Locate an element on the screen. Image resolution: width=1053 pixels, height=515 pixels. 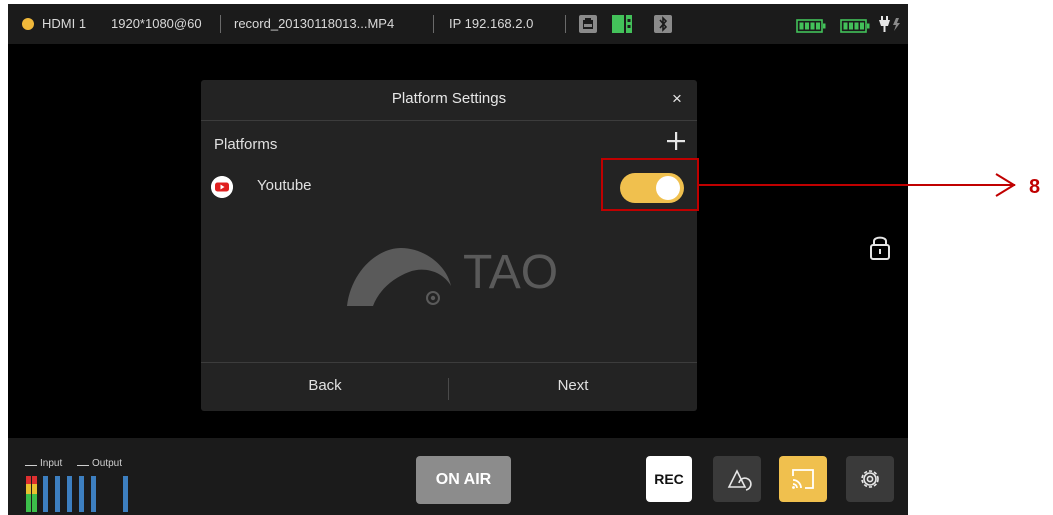
dialog-divider is located at coordinates (449, 120).